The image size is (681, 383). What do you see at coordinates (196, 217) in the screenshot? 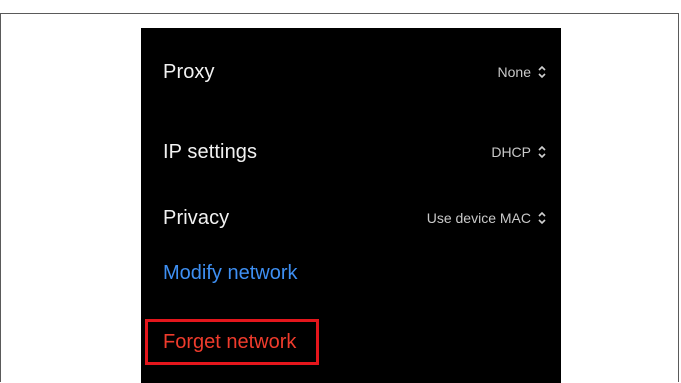
I see `privacy-label: Privacy` at bounding box center [196, 217].